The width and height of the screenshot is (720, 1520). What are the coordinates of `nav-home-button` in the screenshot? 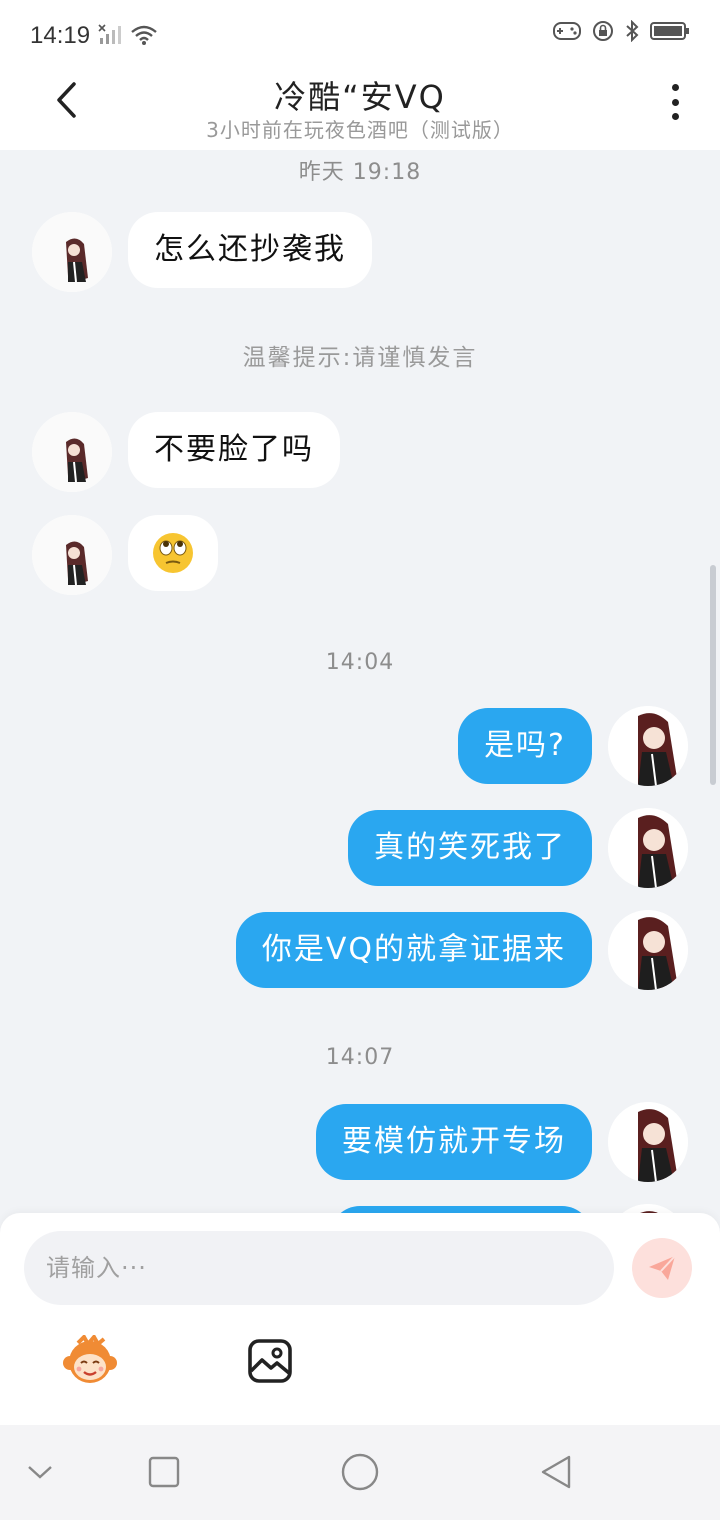 It's located at (360, 1472).